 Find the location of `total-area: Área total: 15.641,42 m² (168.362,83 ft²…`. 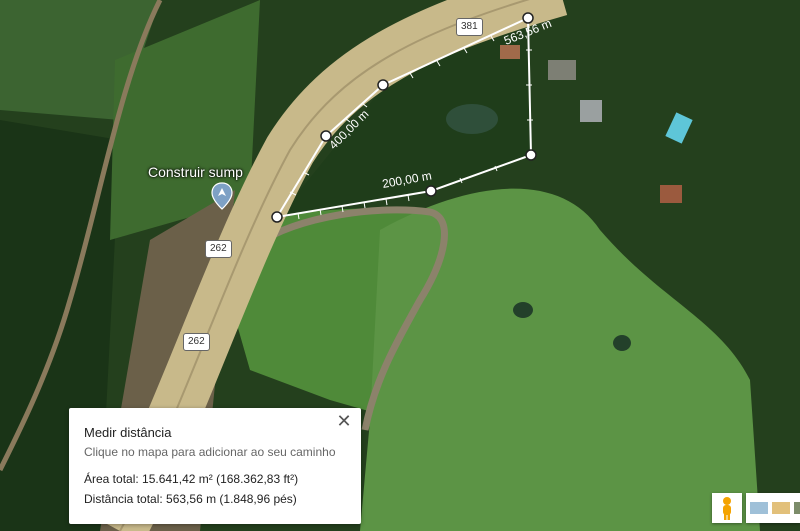

total-area: Área total: 15.641,42 m² (168.362,83 ft²… is located at coordinates (191, 479).